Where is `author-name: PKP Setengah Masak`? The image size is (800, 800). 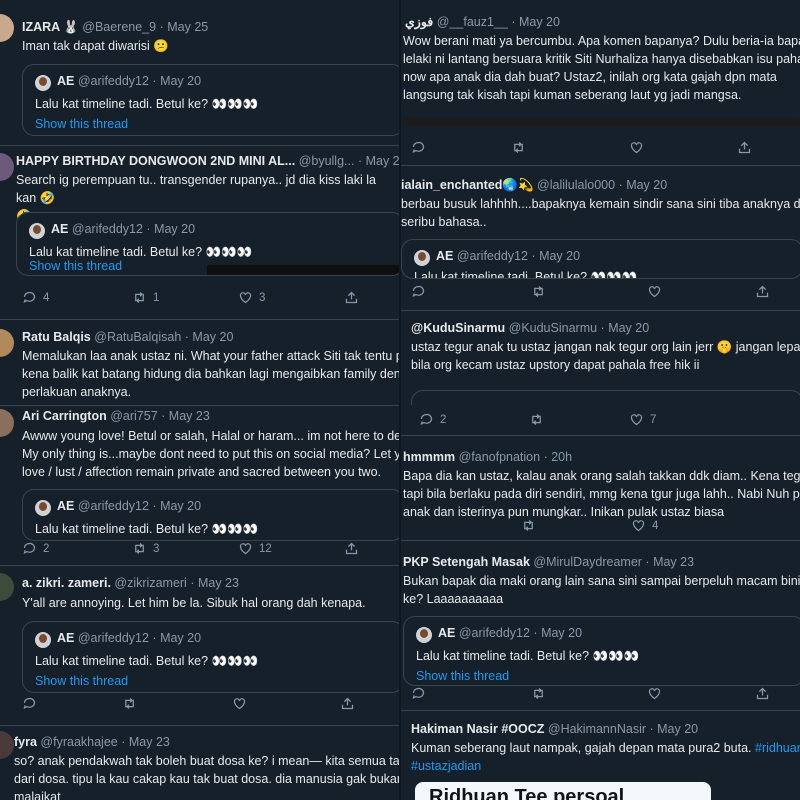
author-name: PKP Setengah Masak is located at coordinates (466, 562).